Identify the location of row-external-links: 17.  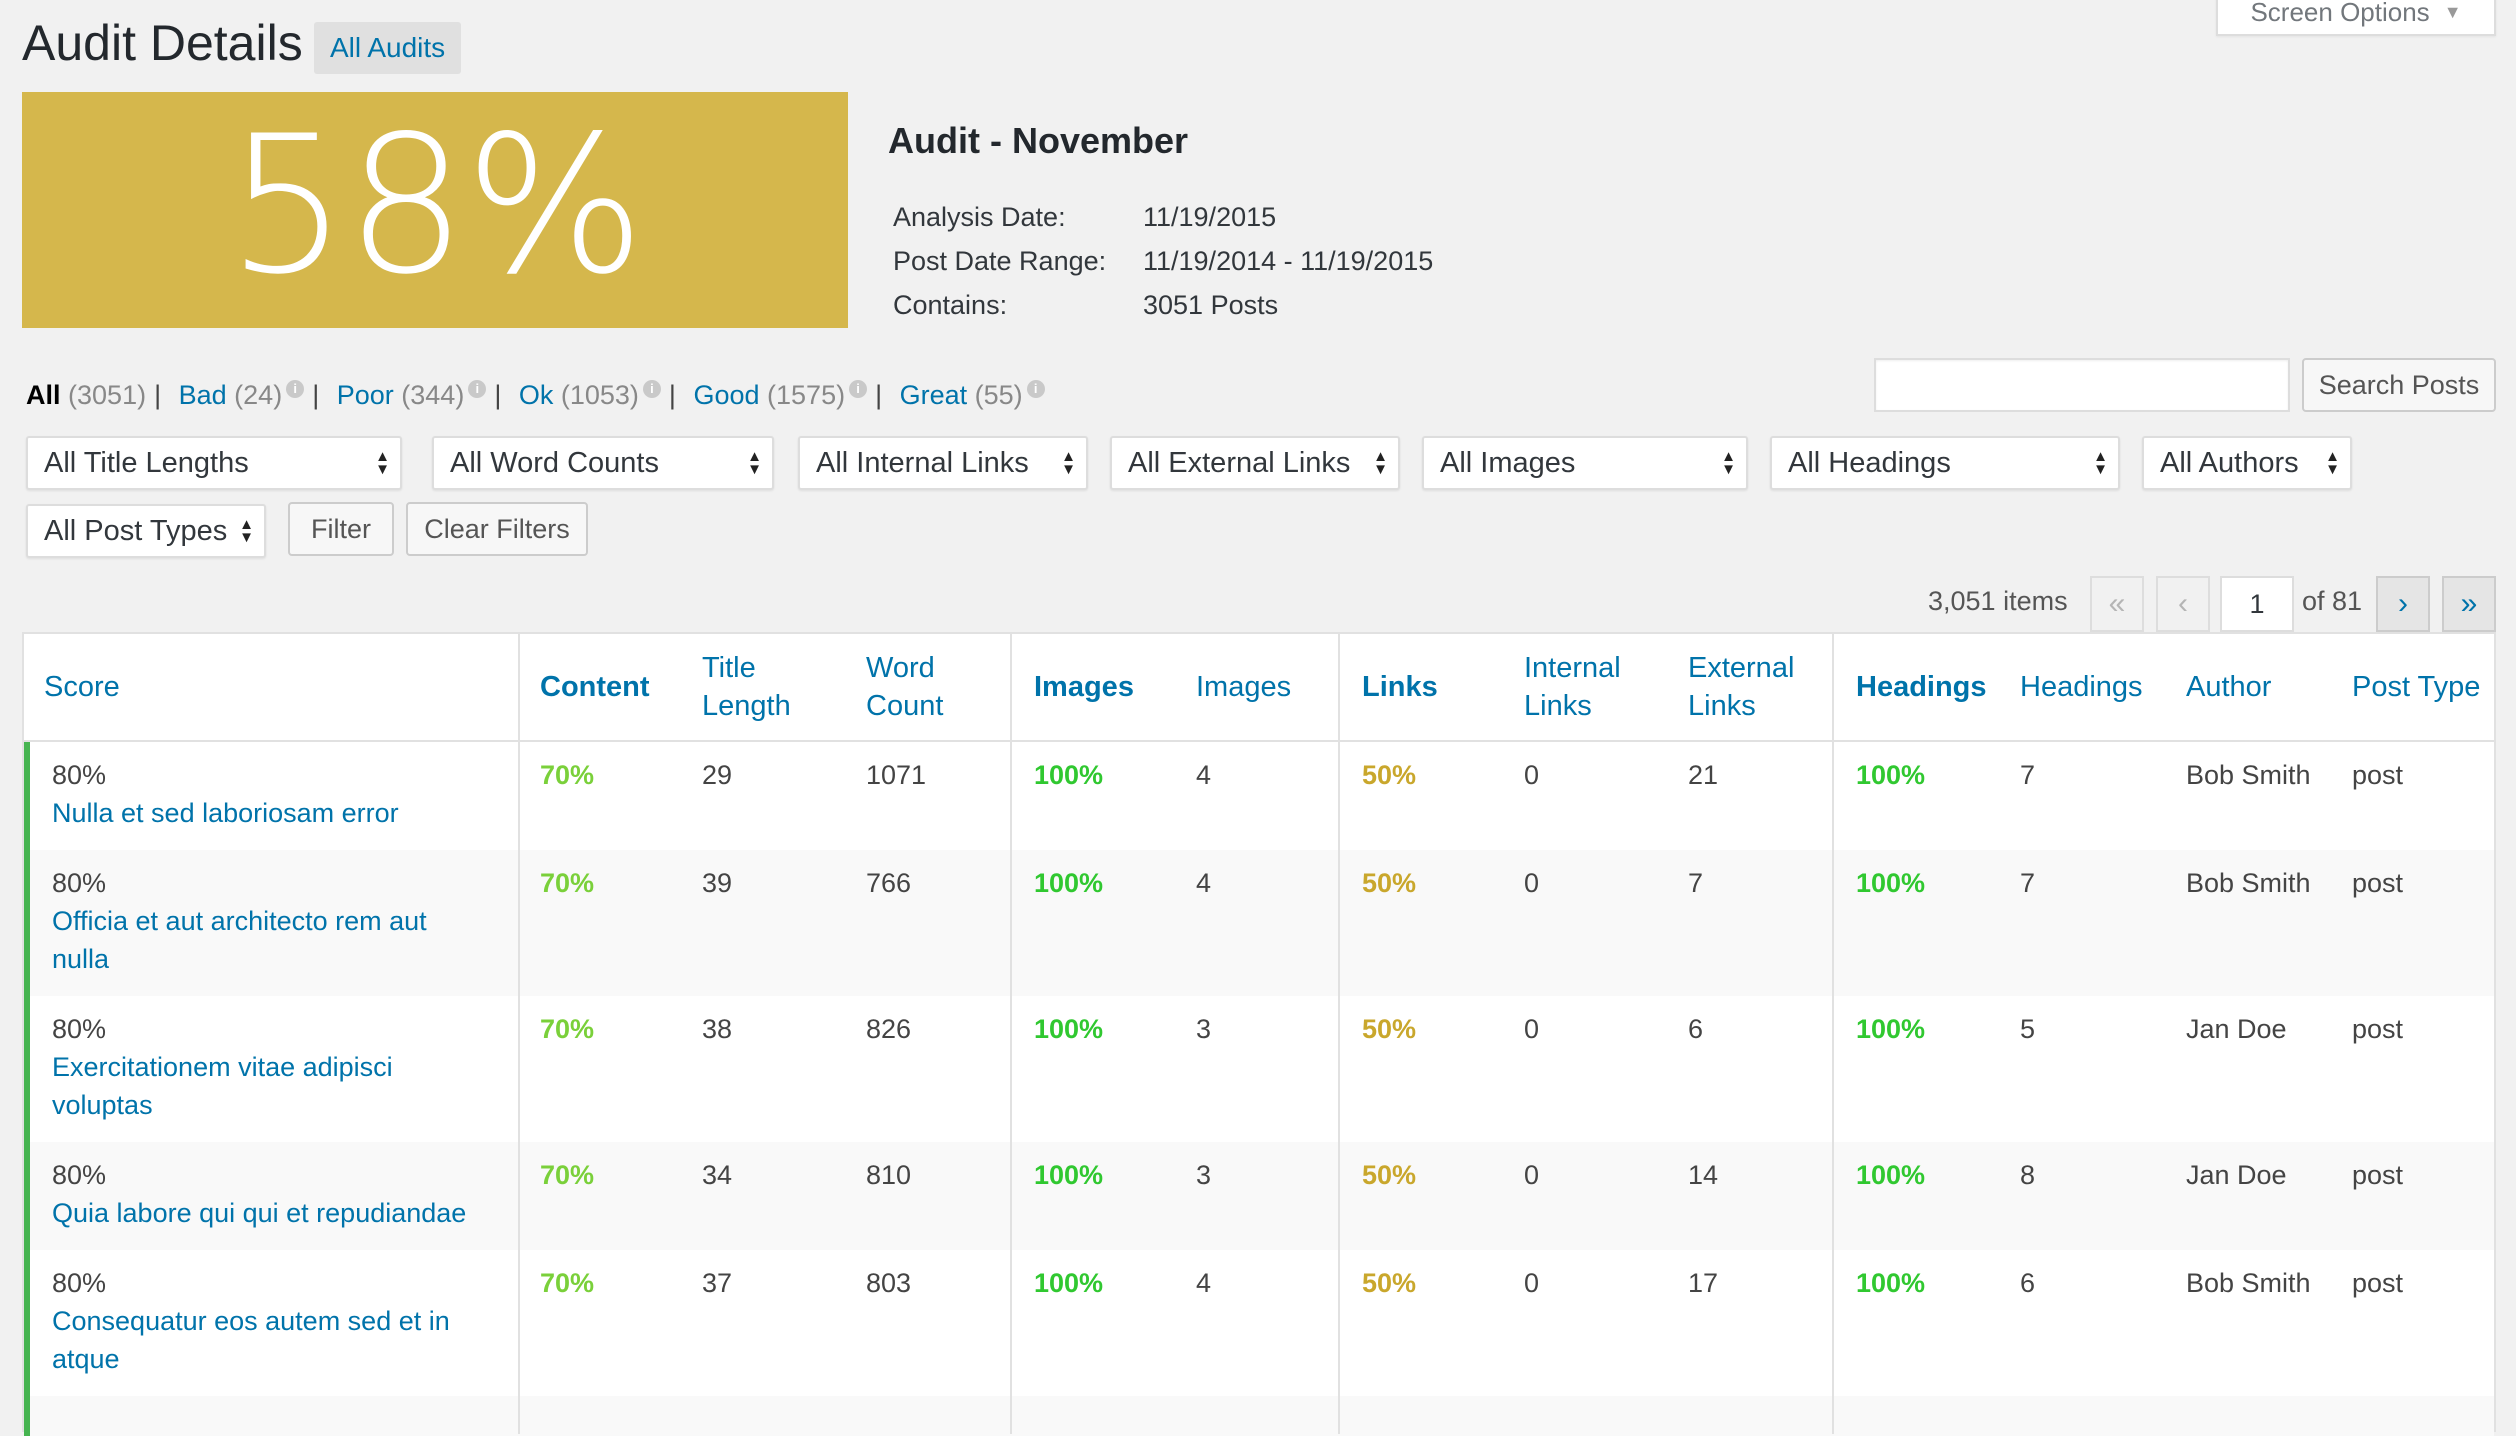
(1703, 1283).